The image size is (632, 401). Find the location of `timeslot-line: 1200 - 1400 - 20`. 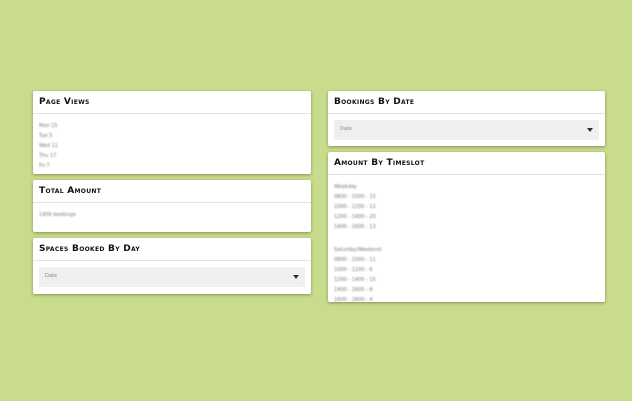

timeslot-line: 1200 - 1400 - 20 is located at coordinates (355, 217).